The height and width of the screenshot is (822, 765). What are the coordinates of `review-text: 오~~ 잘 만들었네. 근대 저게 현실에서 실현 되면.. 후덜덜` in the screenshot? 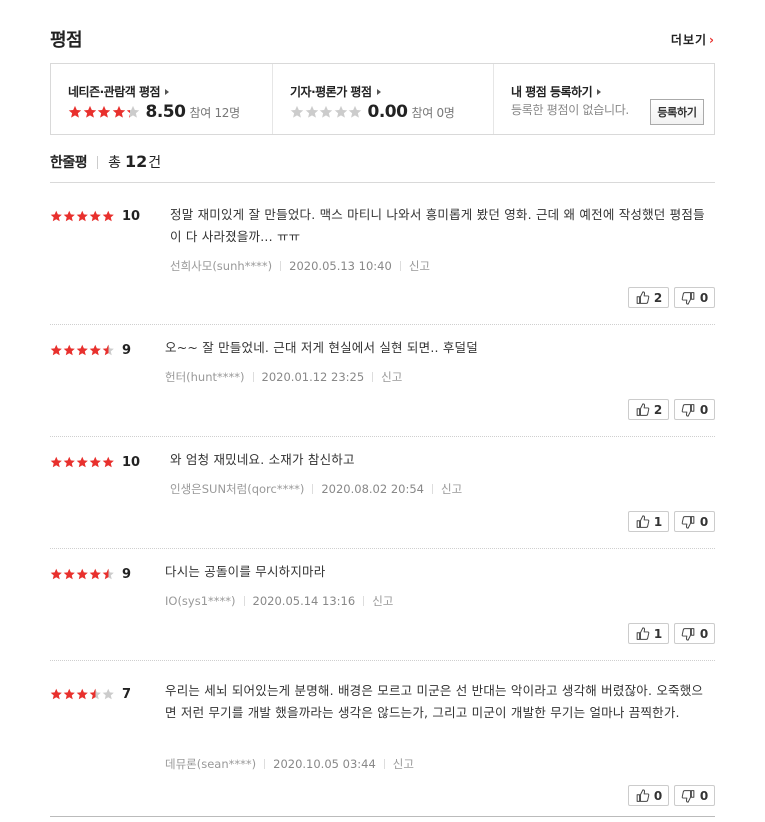 It's located at (321, 347).